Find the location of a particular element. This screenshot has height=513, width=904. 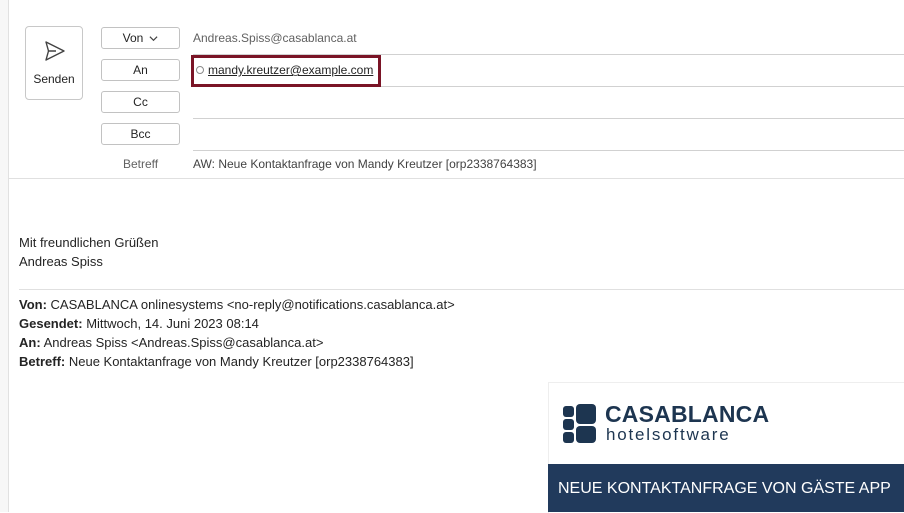

quoted-to-label: An: is located at coordinates (30, 342).